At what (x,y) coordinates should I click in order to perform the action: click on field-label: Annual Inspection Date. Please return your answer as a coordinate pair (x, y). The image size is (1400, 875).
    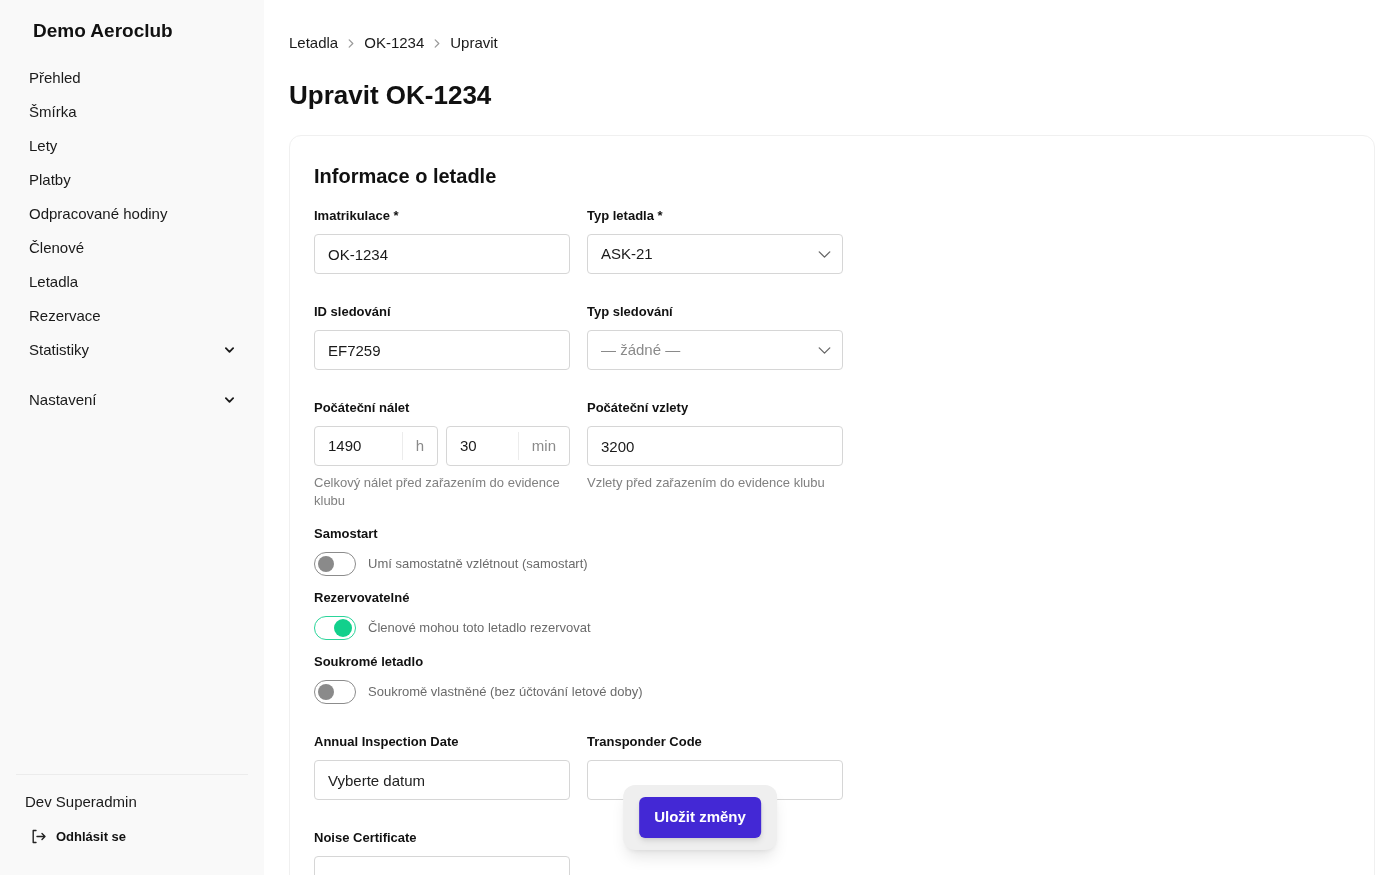
    Looking at the image, I should click on (387, 742).